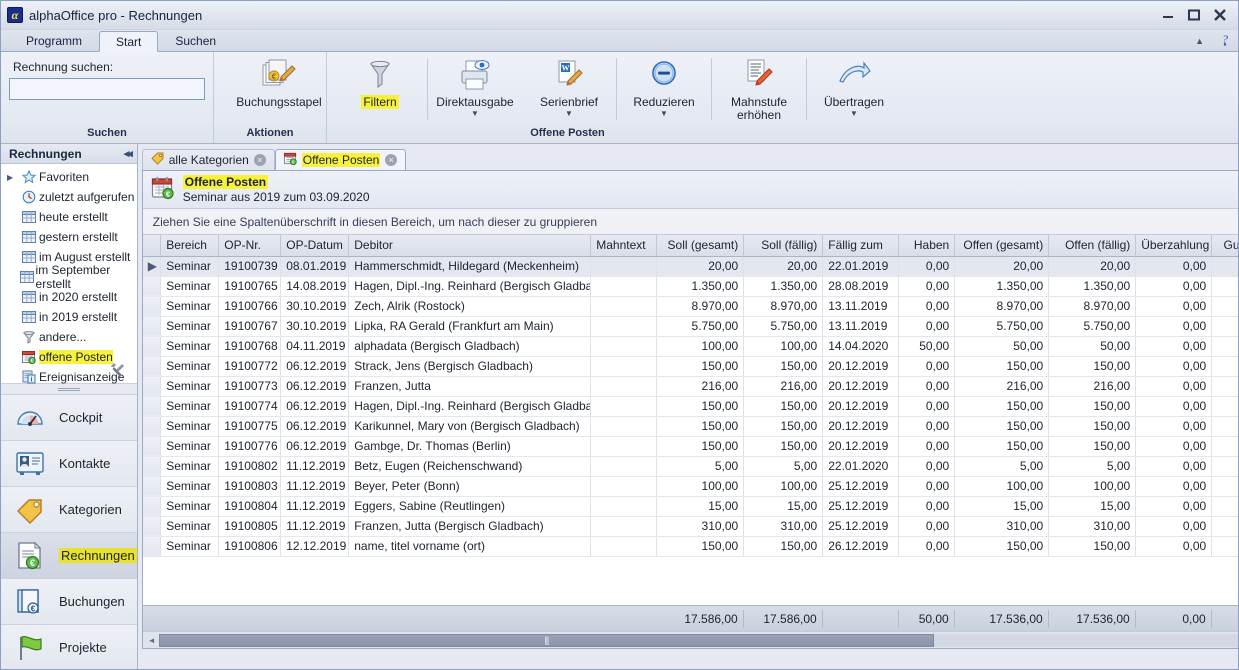  Describe the element at coordinates (69, 297) in the screenshot. I see `sidebar-item-in-2020-erstellt: in 2020 erstellt` at that location.